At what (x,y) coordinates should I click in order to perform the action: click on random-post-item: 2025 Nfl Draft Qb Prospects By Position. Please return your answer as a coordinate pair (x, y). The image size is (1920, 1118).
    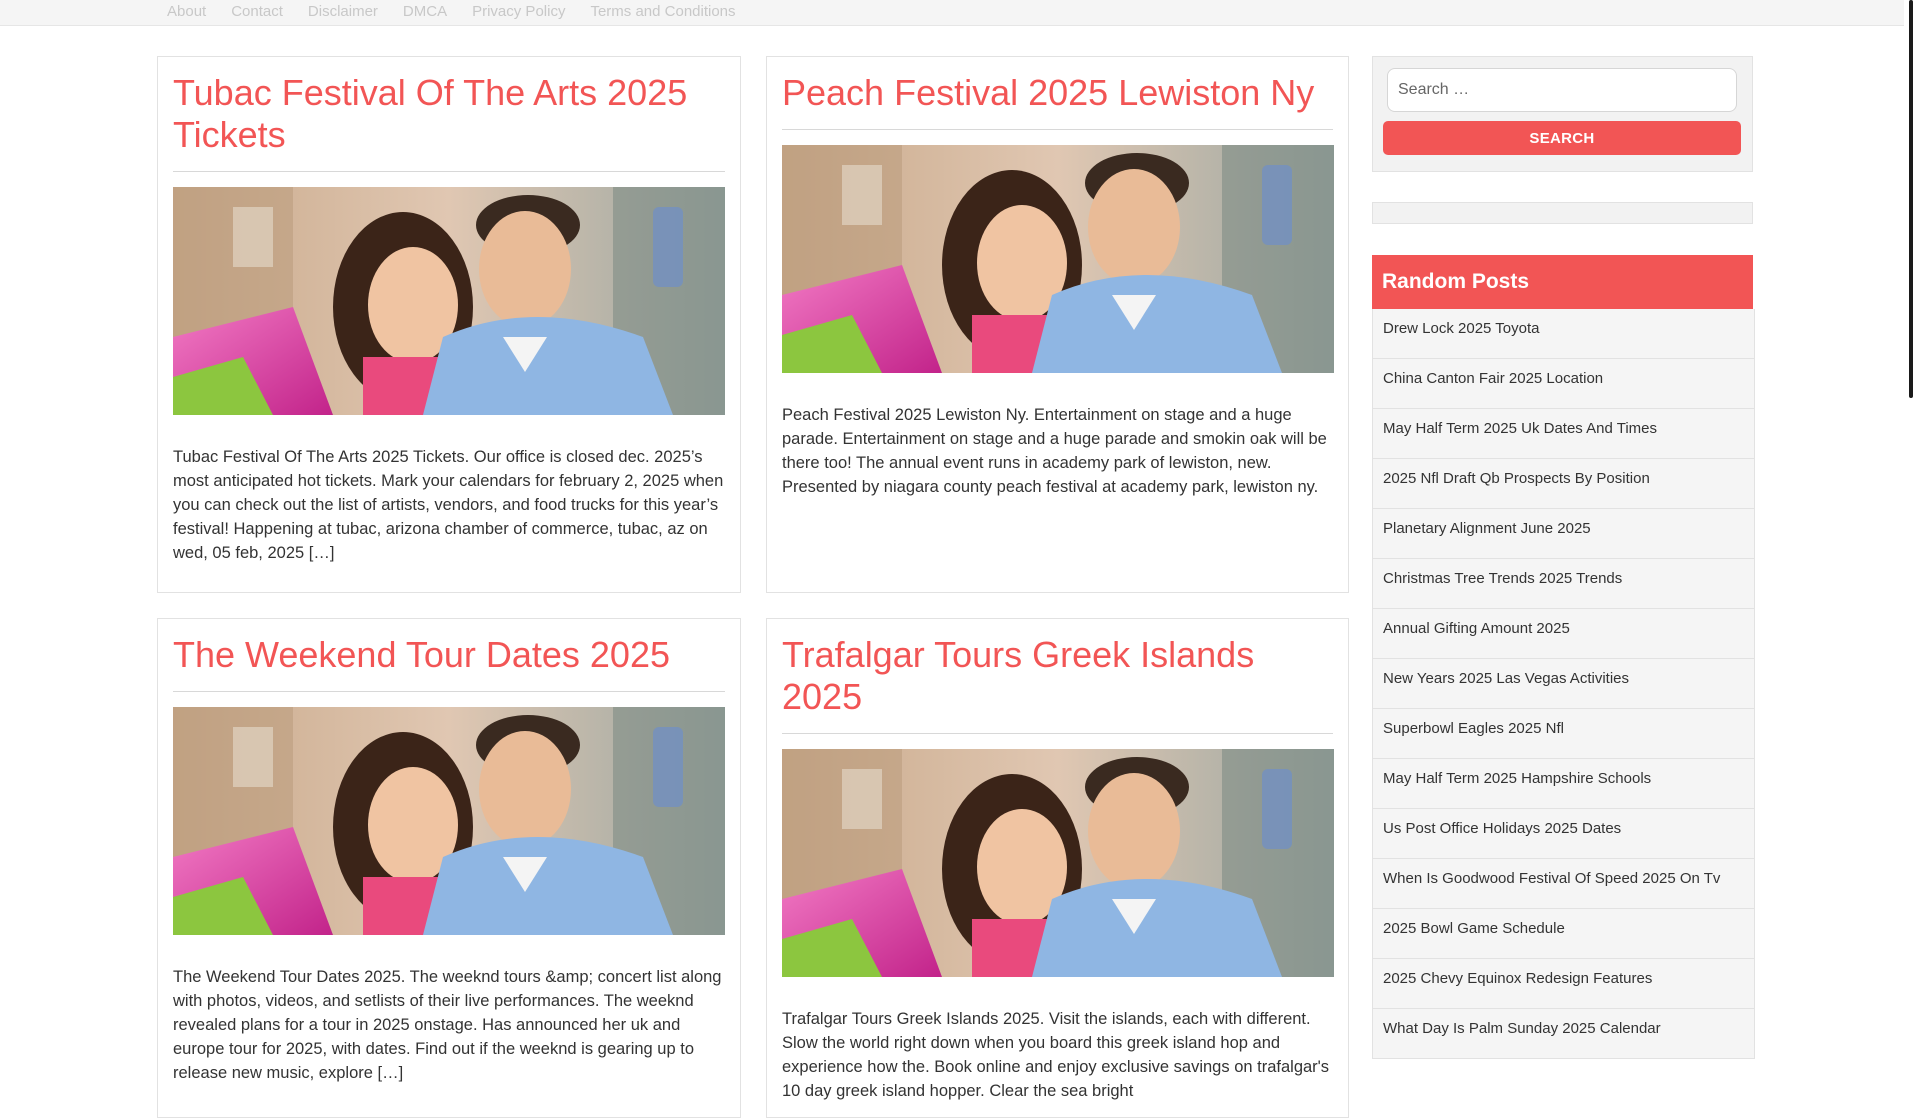
    Looking at the image, I should click on (1563, 484).